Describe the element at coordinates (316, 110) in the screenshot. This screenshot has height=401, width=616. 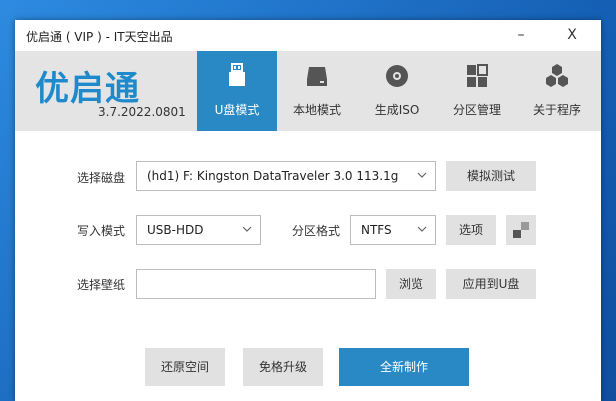
I see `tab-label: 本地模式` at that location.